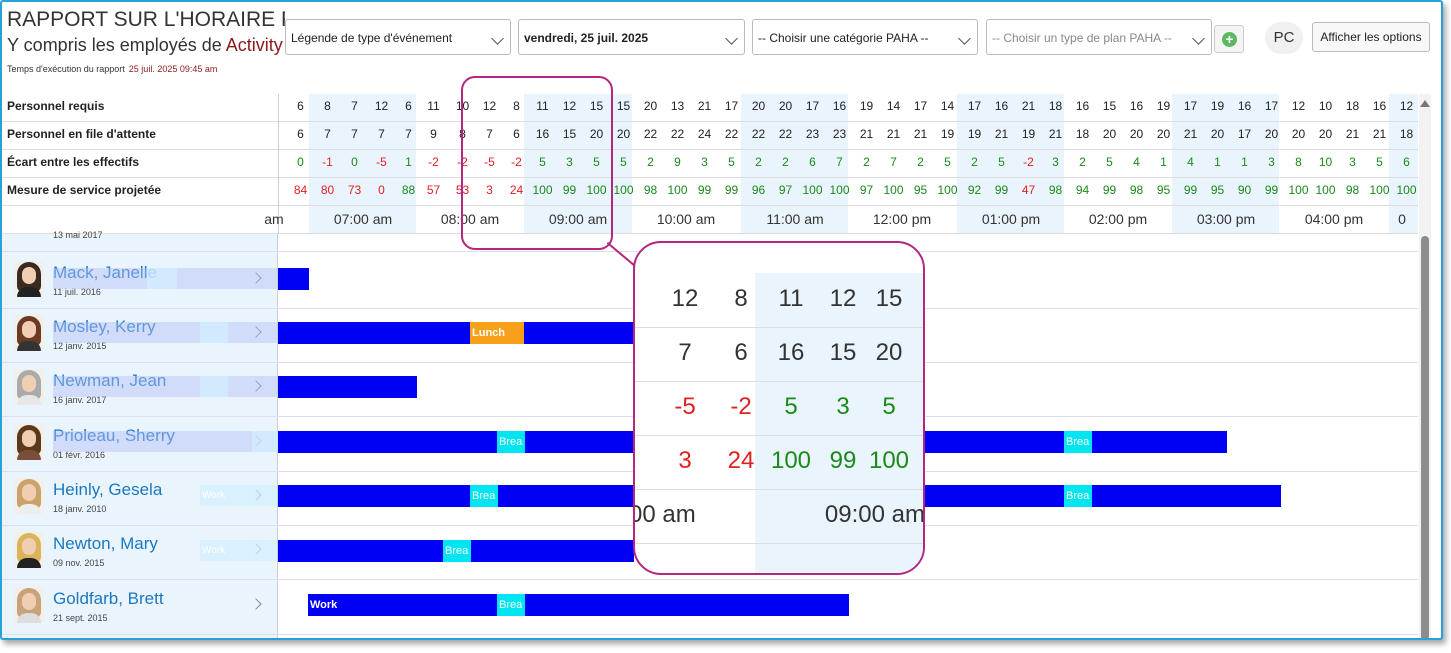 The width and height of the screenshot is (1451, 653). I want to click on lunch-block: Lunch, so click(497, 333).